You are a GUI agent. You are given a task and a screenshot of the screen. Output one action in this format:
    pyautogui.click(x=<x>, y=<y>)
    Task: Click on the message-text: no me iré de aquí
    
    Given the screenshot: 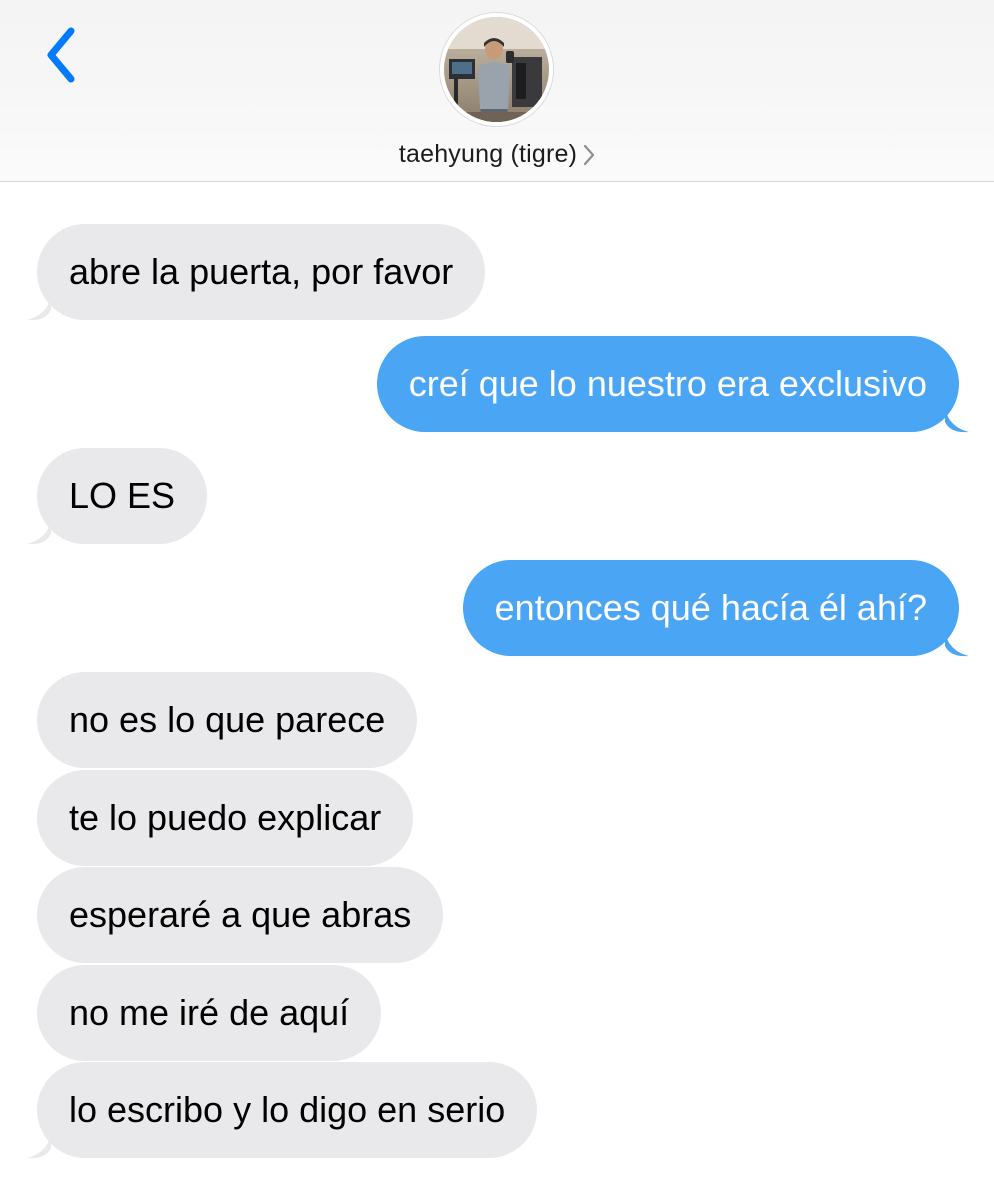 What is the action you would take?
    pyautogui.click(x=209, y=1012)
    